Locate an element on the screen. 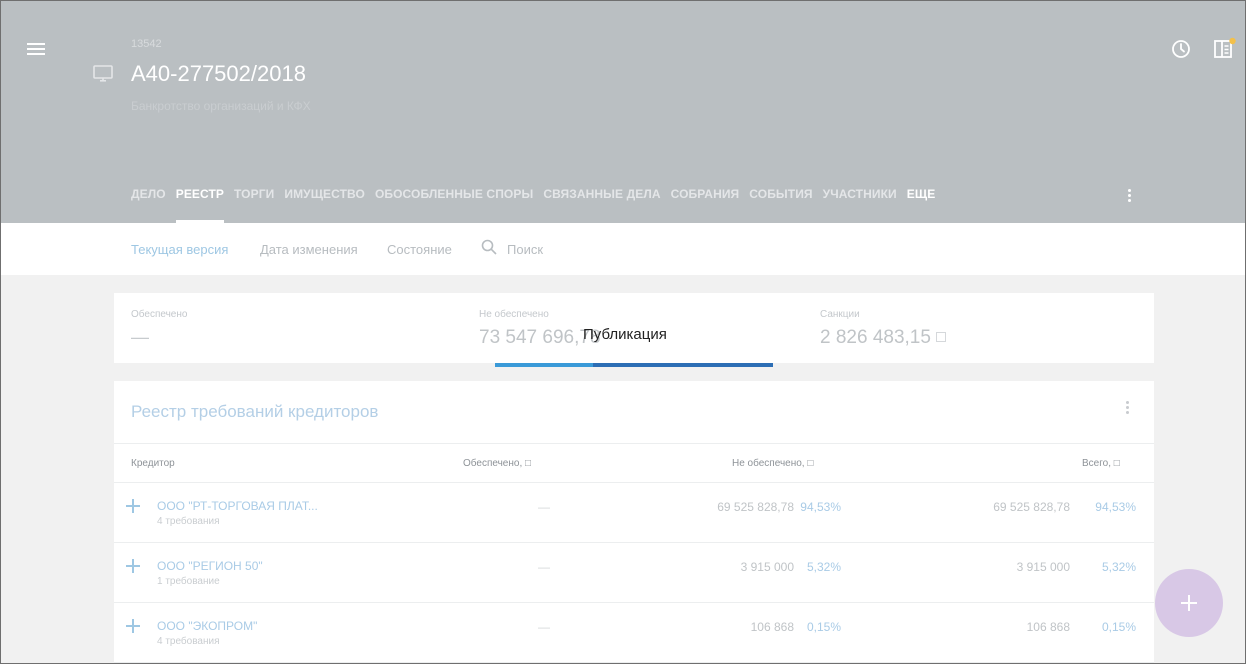  unsecured-percent: 5,32% is located at coordinates (823, 567).